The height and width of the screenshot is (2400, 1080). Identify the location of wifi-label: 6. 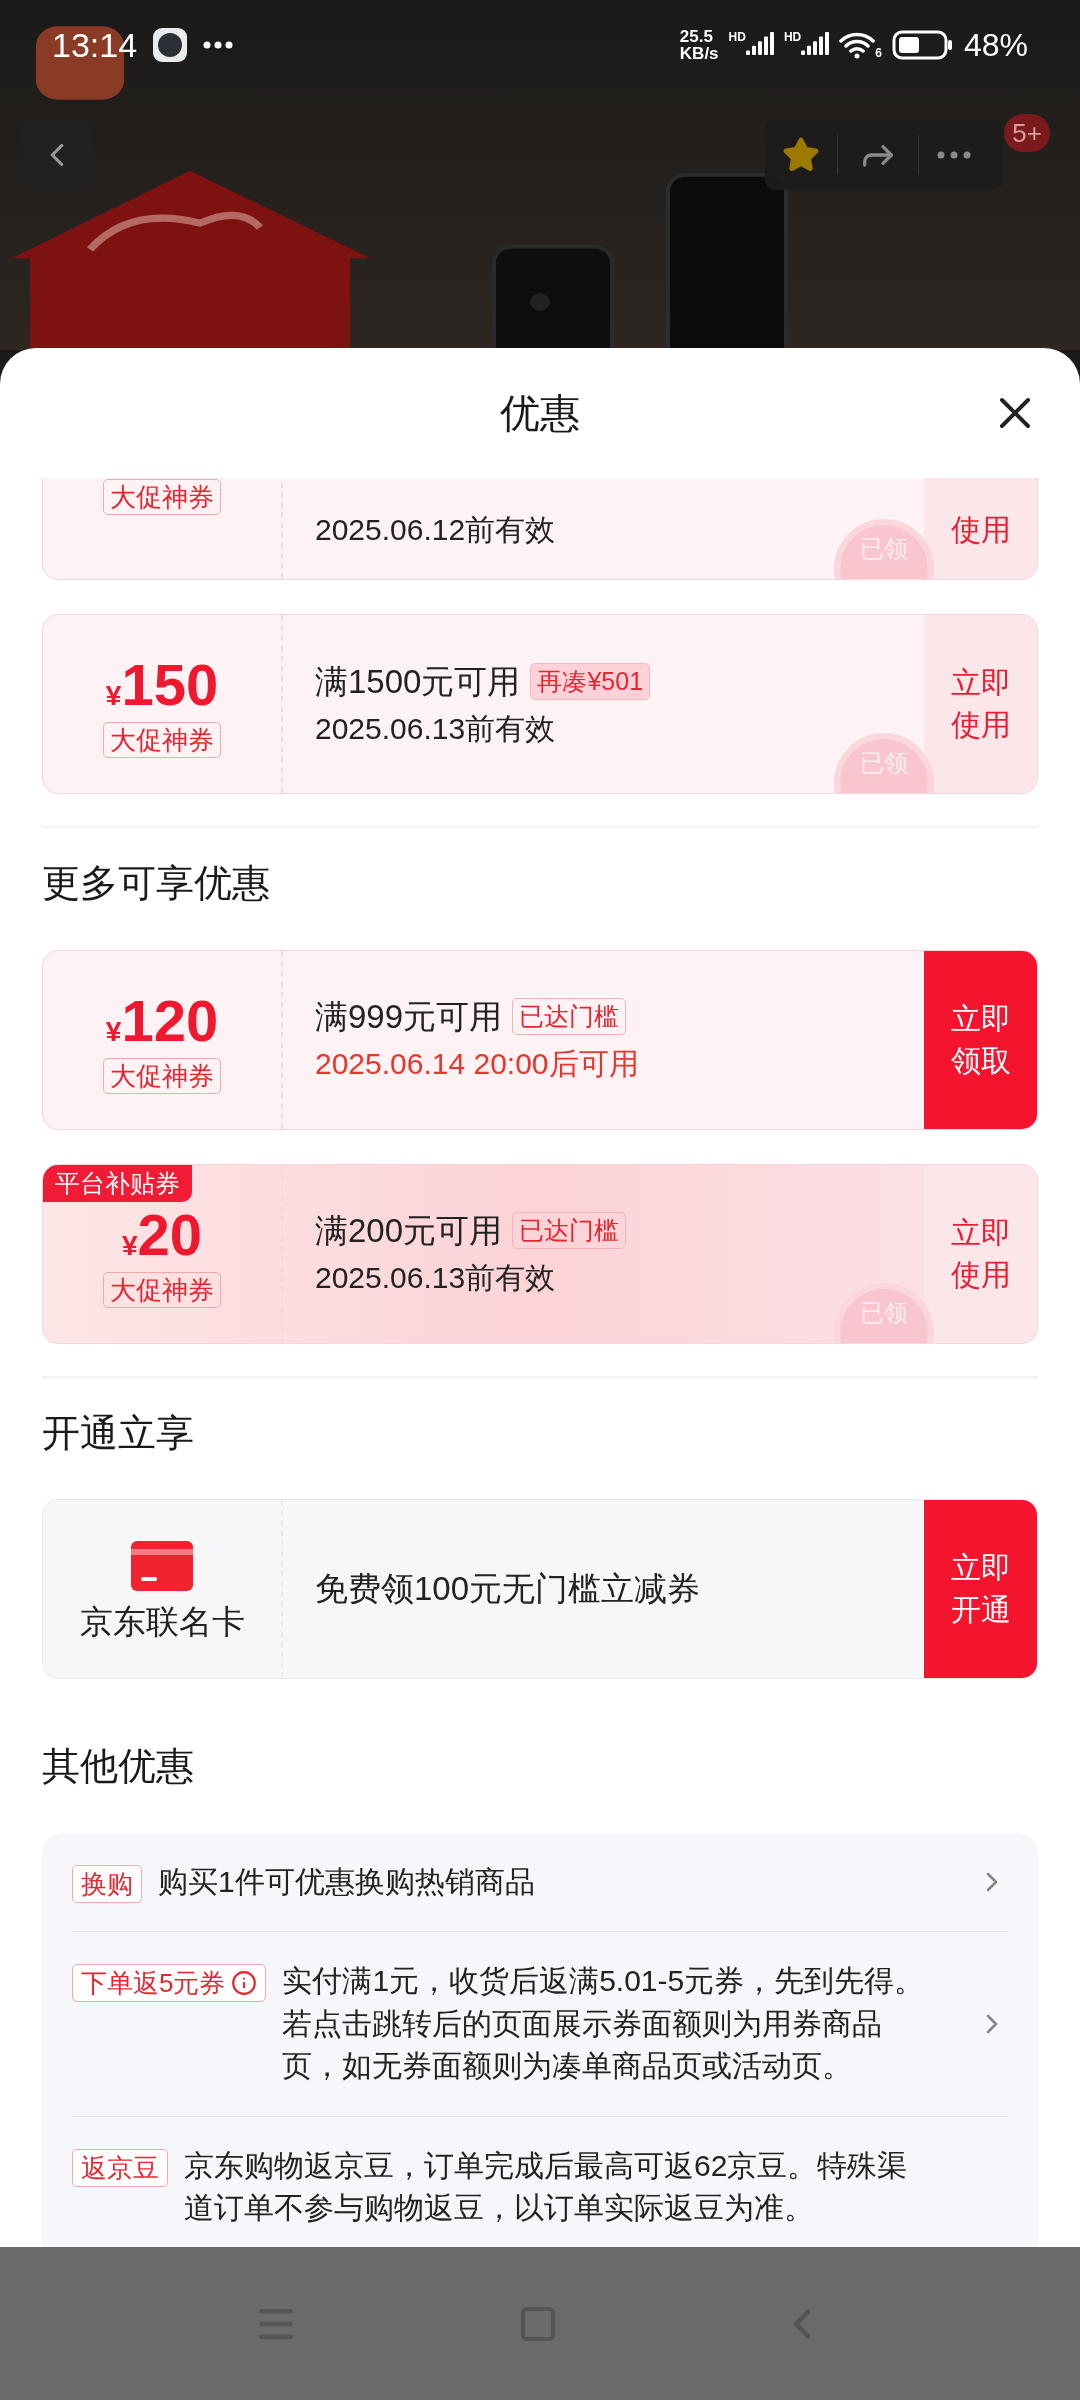
(878, 53).